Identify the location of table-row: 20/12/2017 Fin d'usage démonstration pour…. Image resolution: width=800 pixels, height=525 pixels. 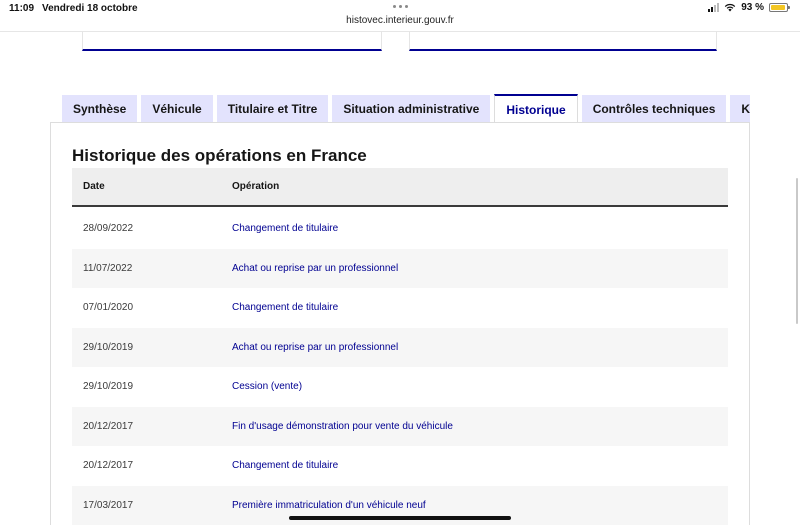
(400, 426).